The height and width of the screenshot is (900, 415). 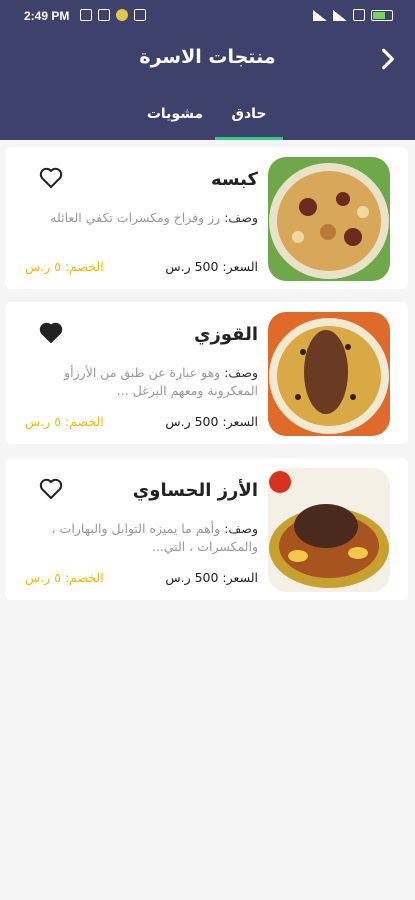 I want to click on tab-hadeq-label: حادق, so click(x=249, y=114).